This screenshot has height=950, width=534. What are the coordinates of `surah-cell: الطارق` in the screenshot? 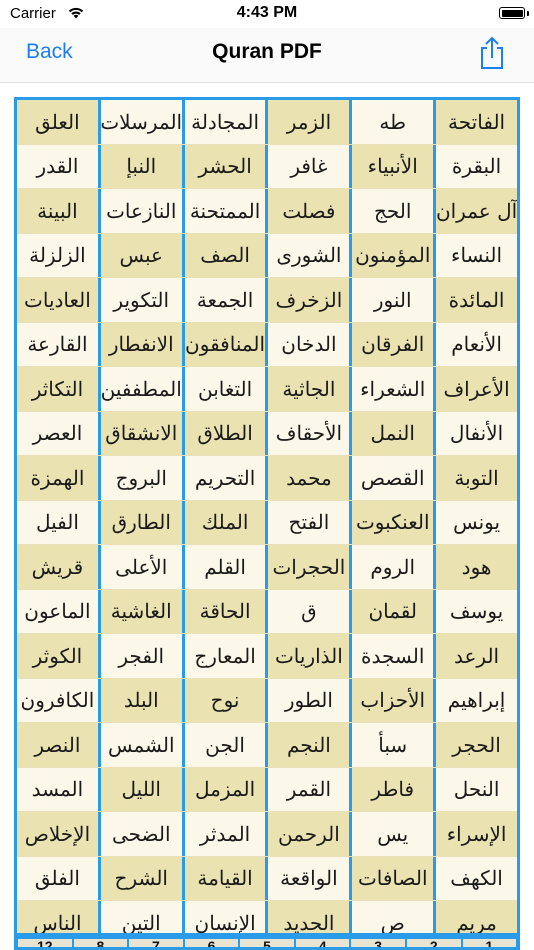 It's located at (142, 522).